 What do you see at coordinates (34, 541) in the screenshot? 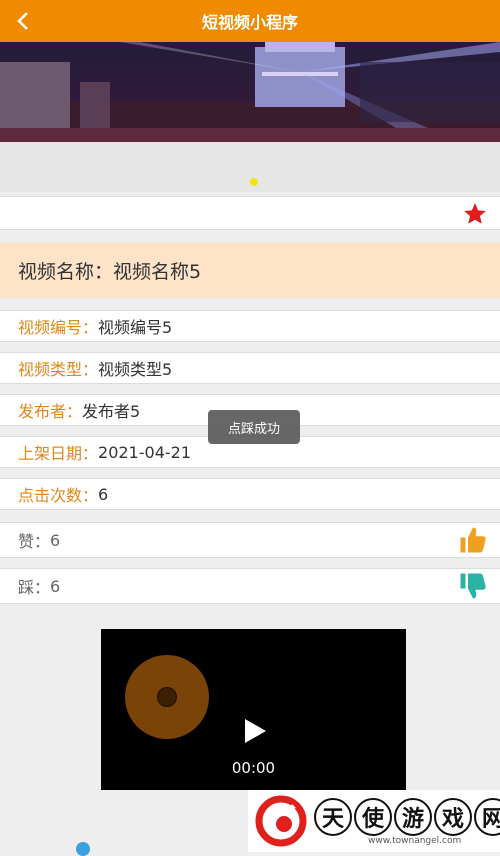
I see `like-label: 赞：` at bounding box center [34, 541].